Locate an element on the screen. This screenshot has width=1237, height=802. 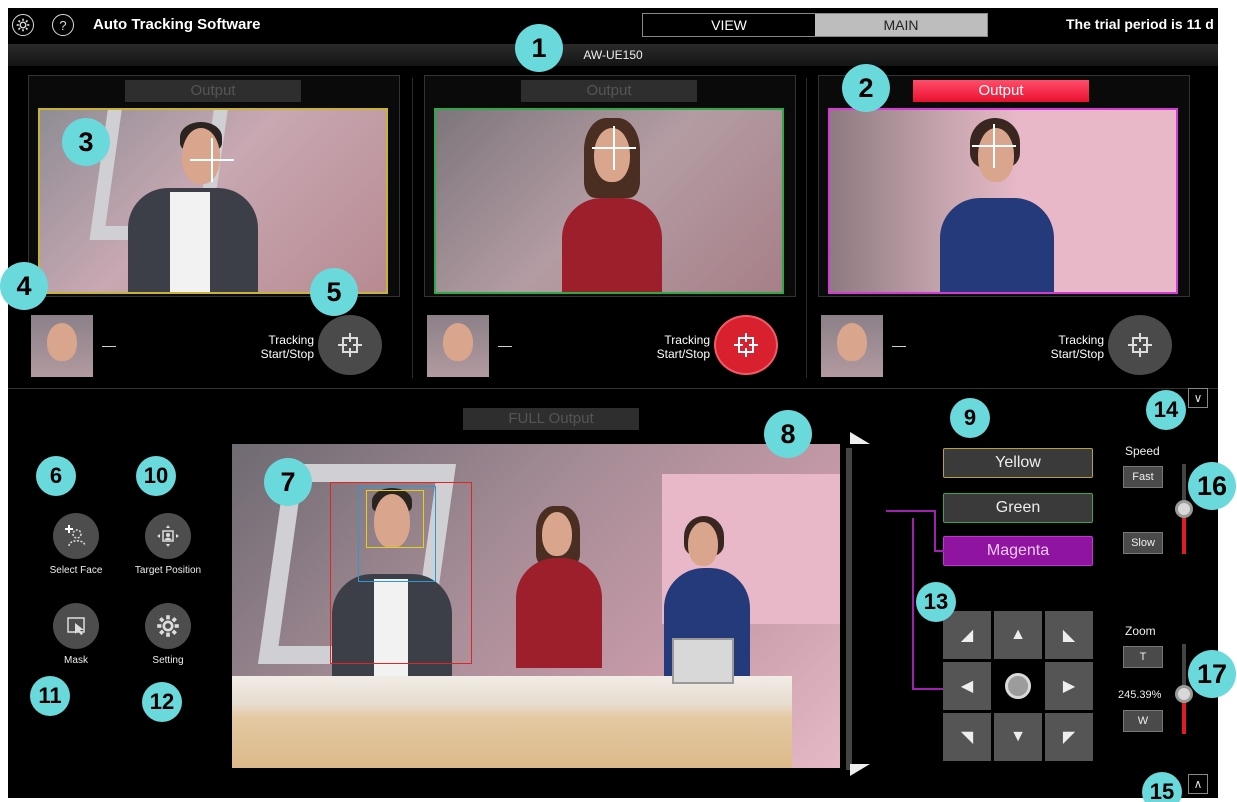
zoom-slider is located at coordinates (1184, 689).